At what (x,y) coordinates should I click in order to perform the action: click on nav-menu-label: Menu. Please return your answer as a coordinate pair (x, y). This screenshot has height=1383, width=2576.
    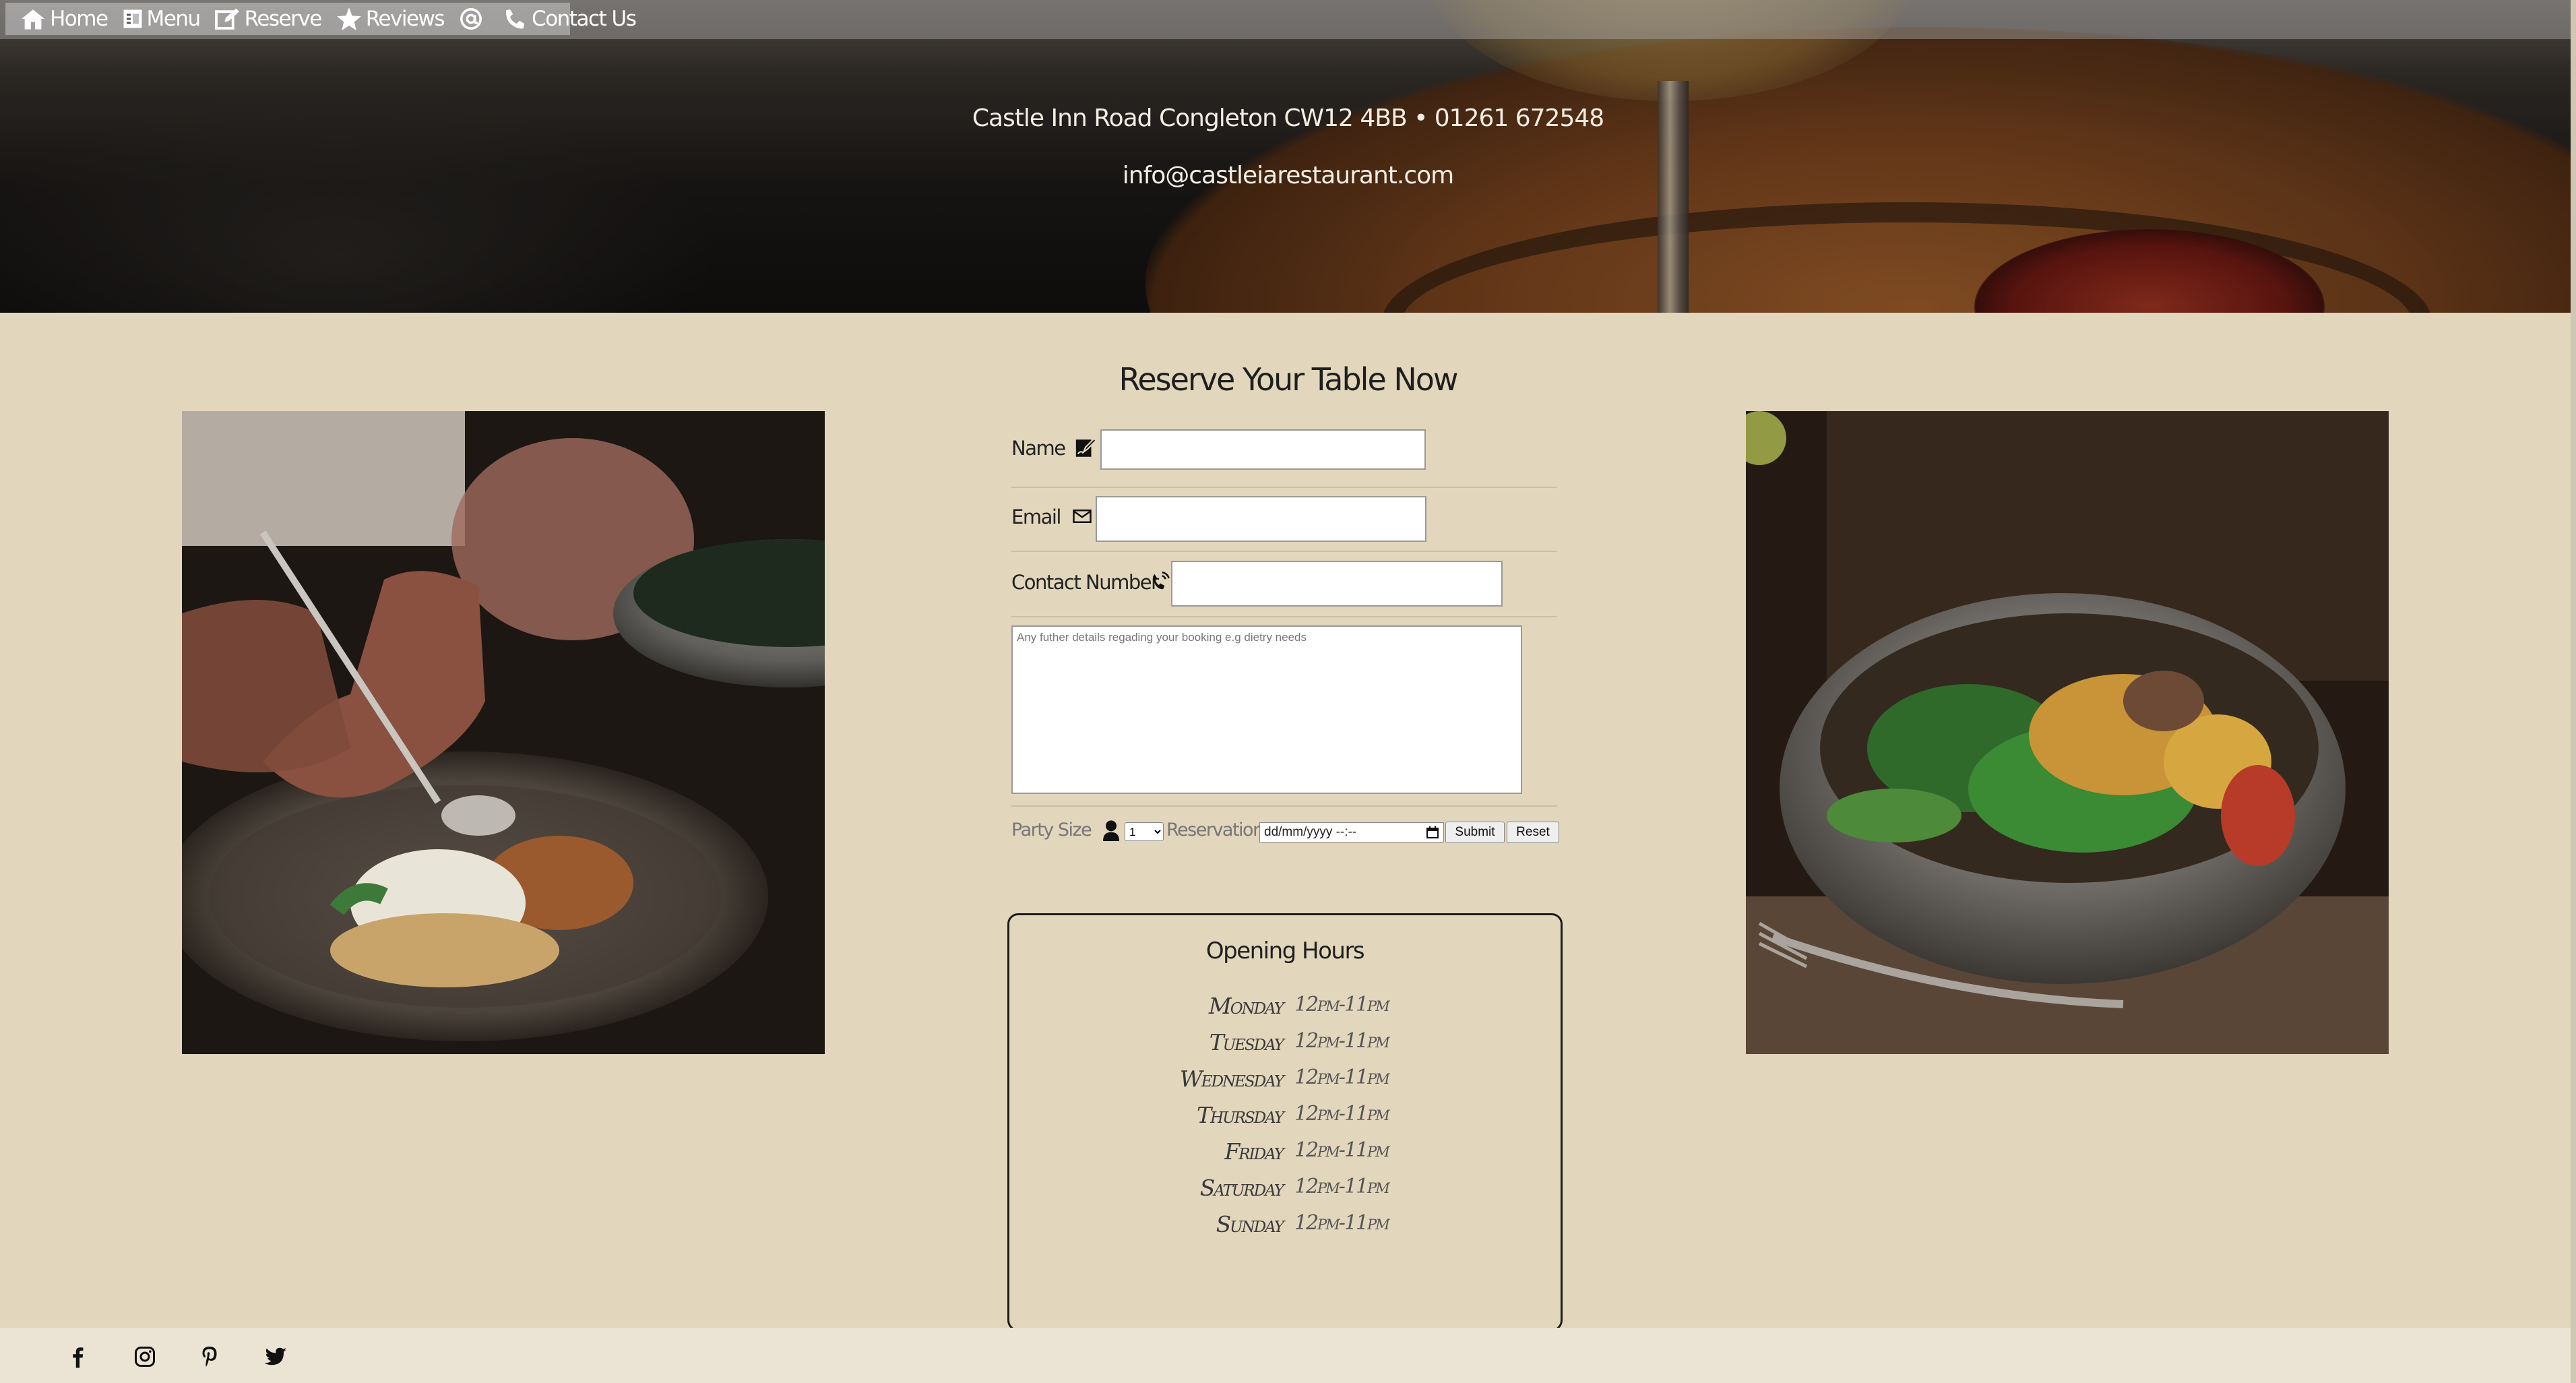
    Looking at the image, I should click on (173, 19).